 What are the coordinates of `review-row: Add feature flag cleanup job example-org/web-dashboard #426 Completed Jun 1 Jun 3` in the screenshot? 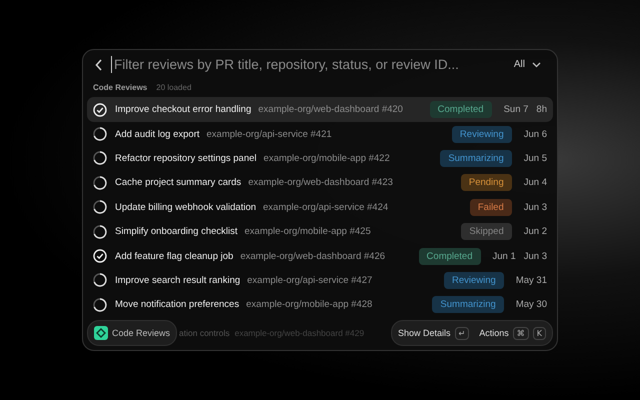 It's located at (320, 256).